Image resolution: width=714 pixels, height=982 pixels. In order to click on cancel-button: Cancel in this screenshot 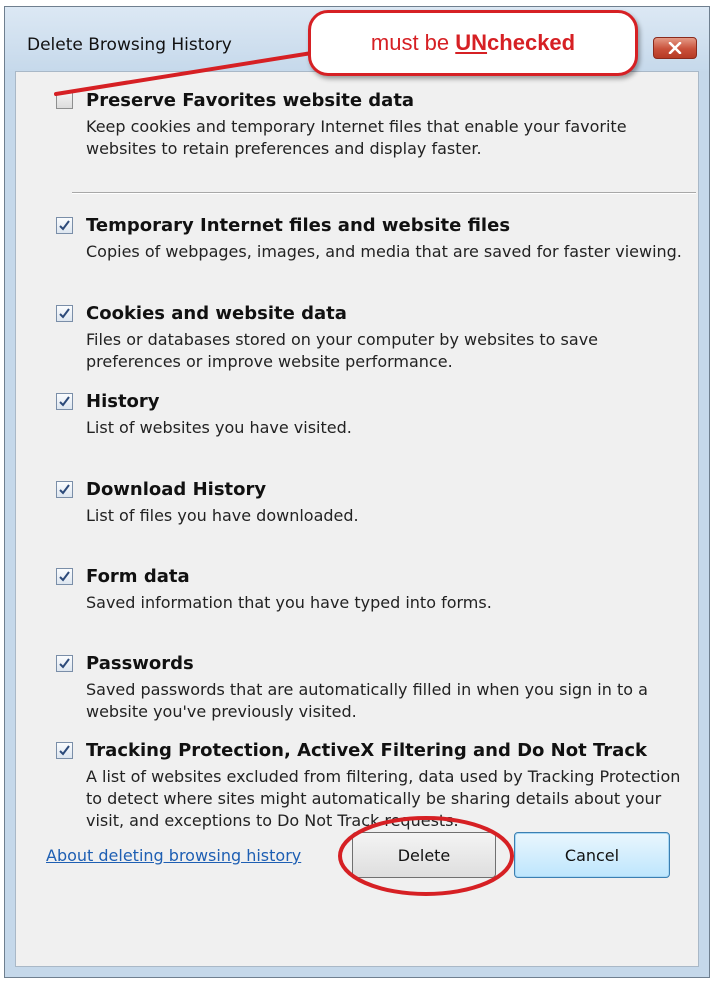, I will do `click(592, 855)`.